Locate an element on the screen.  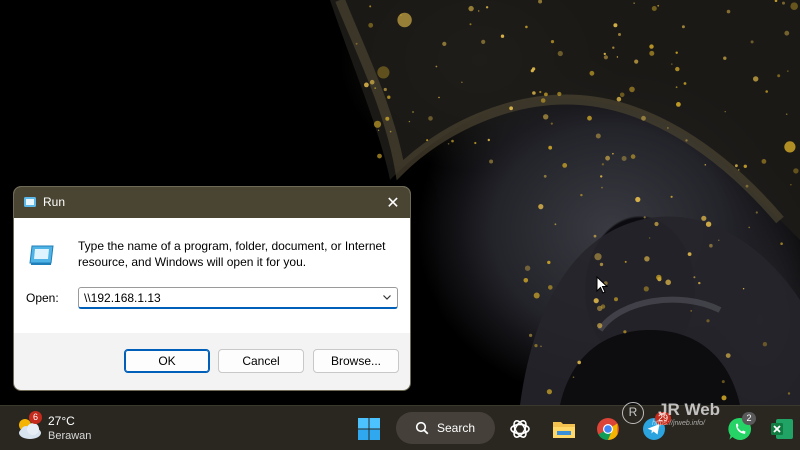
chrome-app is located at coordinates (608, 429).